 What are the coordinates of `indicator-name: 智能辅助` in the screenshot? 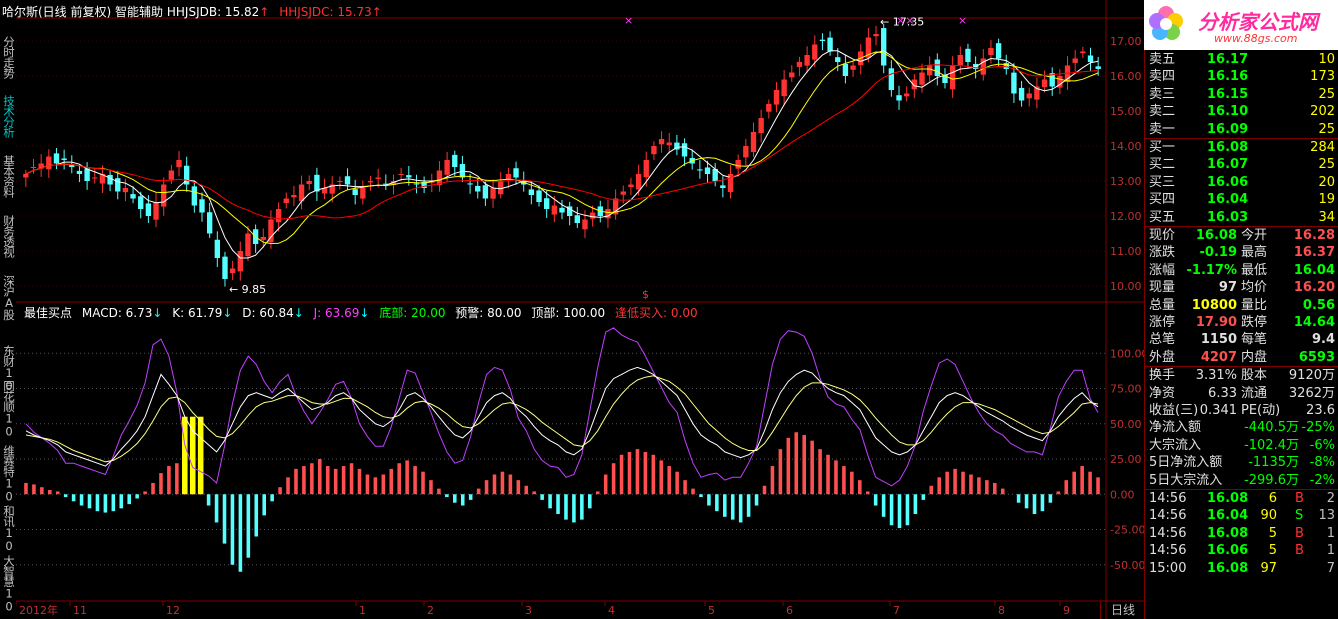 It's located at (139, 12).